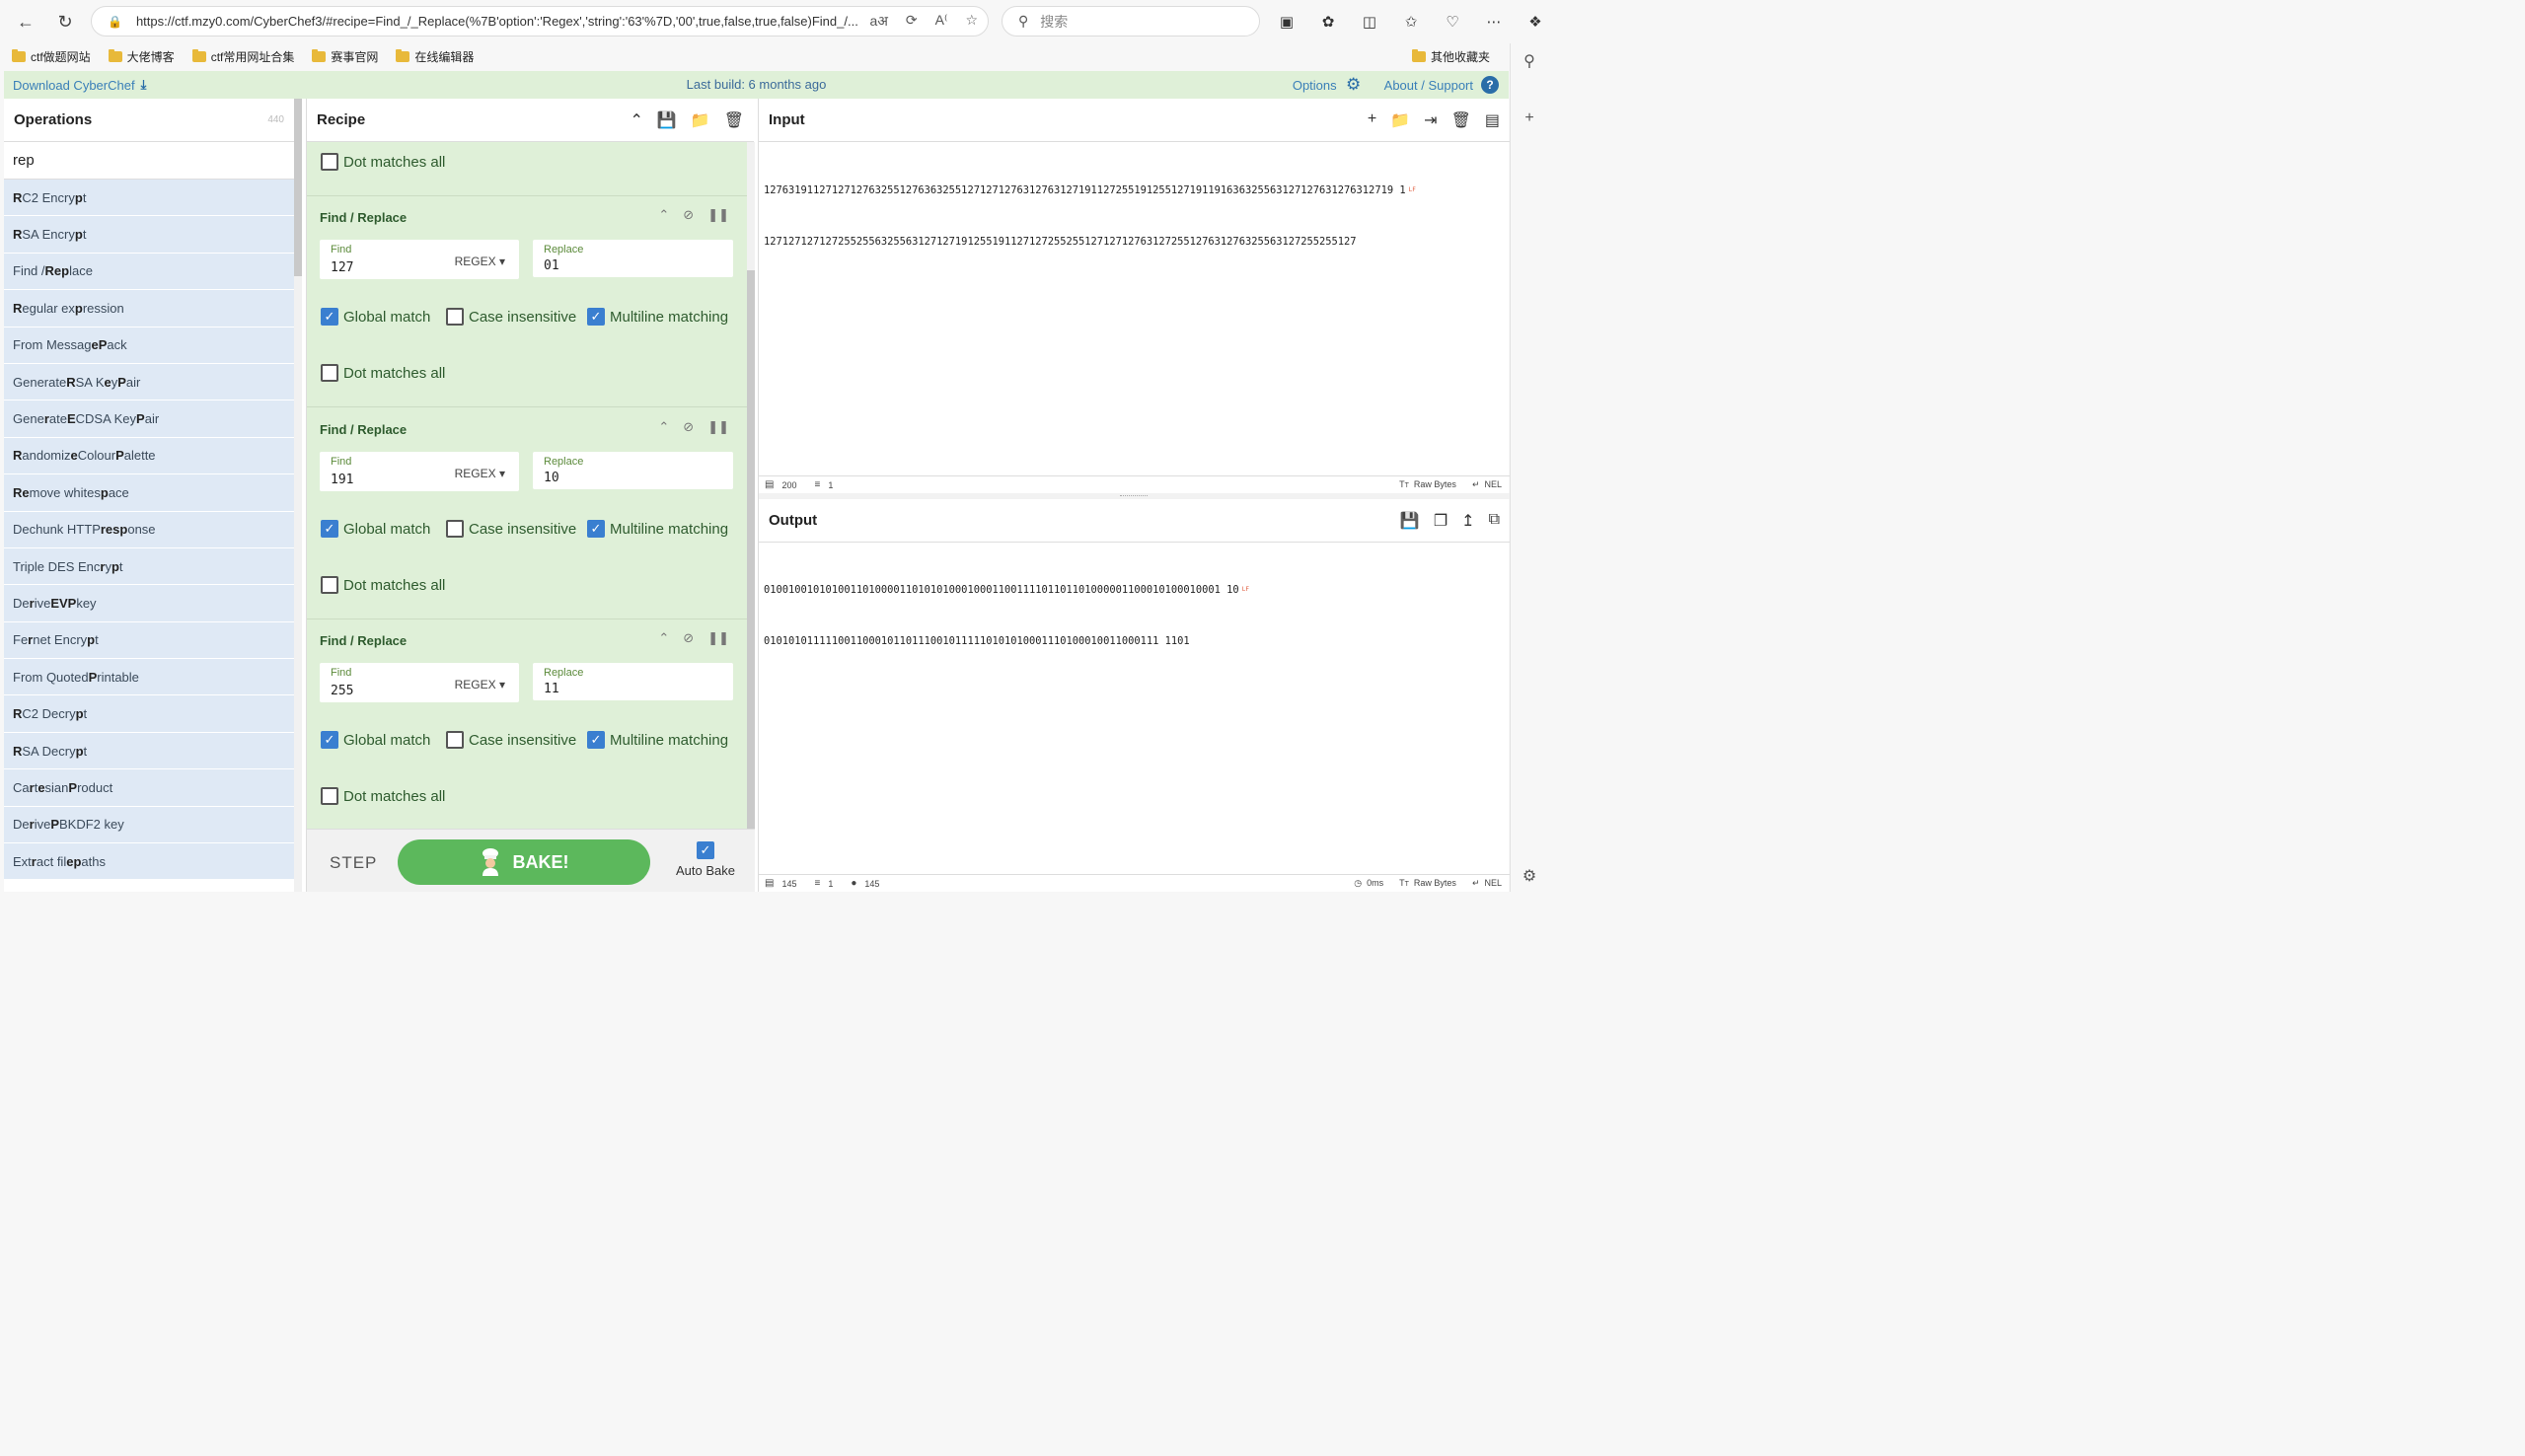 This screenshot has width=2525, height=1456. Describe the element at coordinates (971, 21) in the screenshot. I see `favorite-star-icon: ☆` at that location.